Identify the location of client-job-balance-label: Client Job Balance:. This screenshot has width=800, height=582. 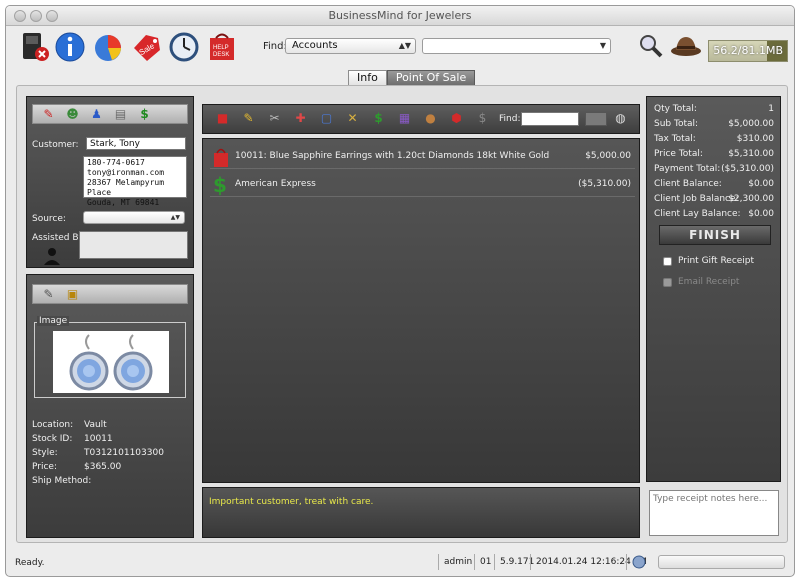
(696, 199).